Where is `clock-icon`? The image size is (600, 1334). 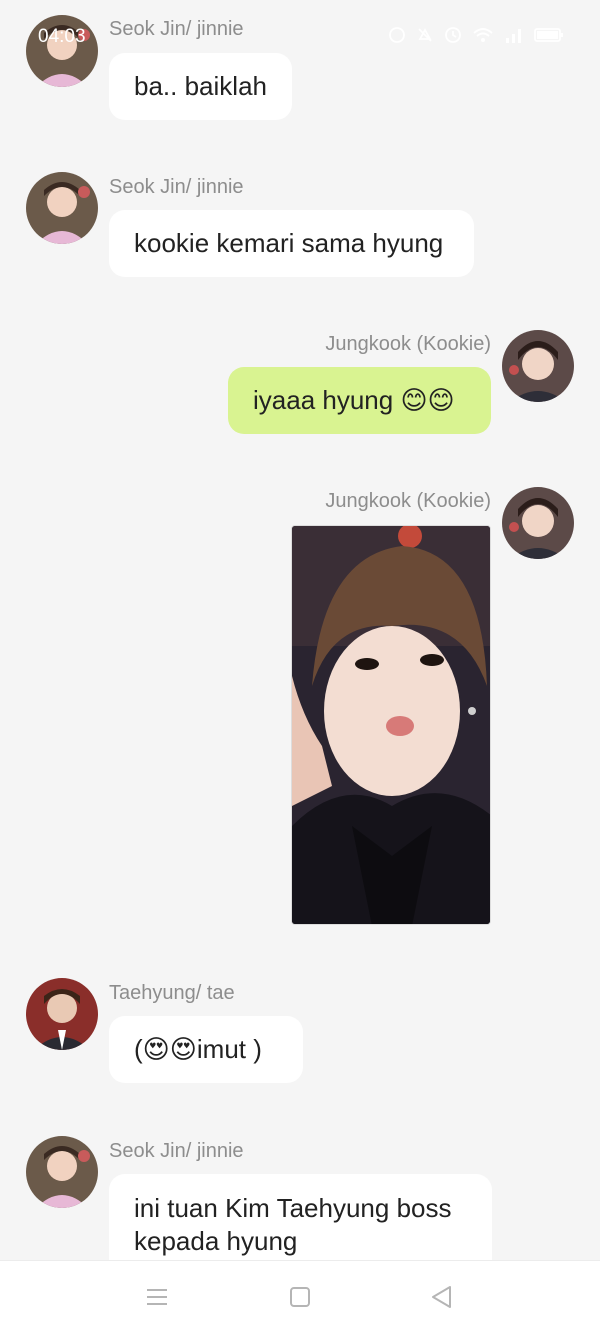
clock-icon is located at coordinates (453, 35).